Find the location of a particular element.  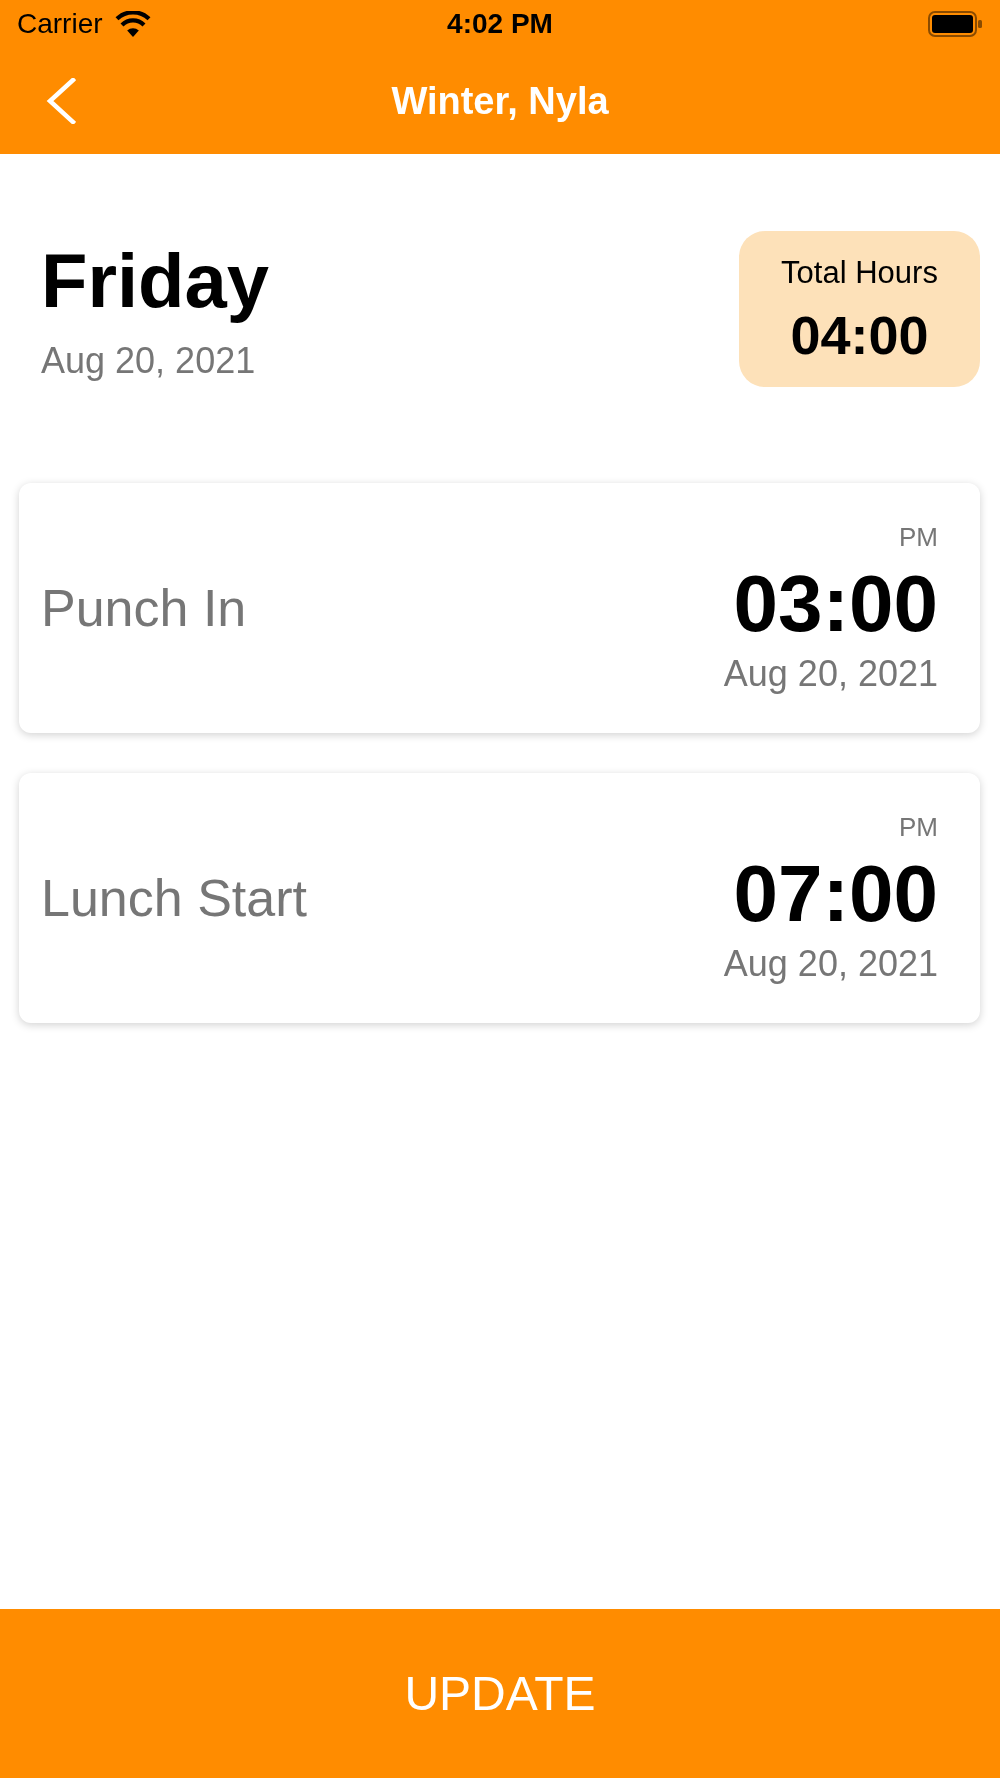

wifi-icon is located at coordinates (132, 24).